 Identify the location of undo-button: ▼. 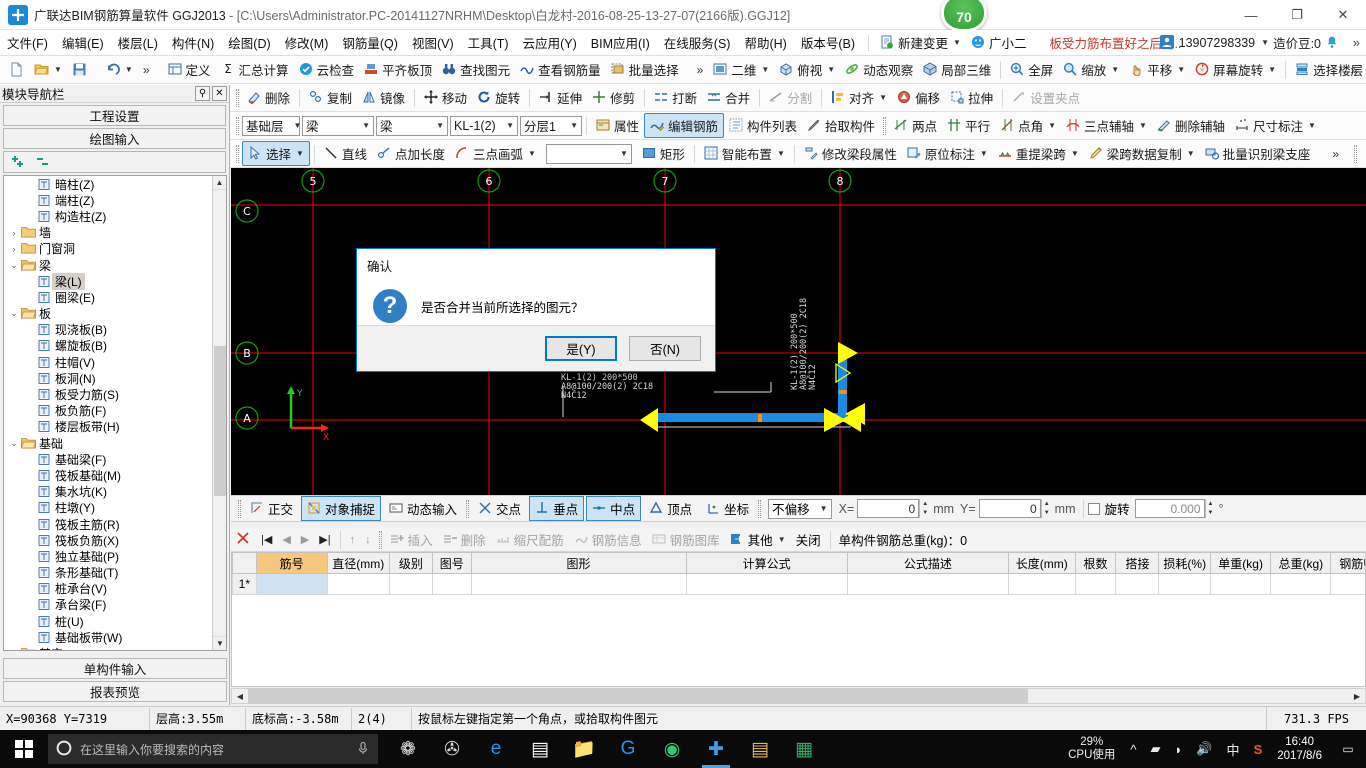
(119, 69).